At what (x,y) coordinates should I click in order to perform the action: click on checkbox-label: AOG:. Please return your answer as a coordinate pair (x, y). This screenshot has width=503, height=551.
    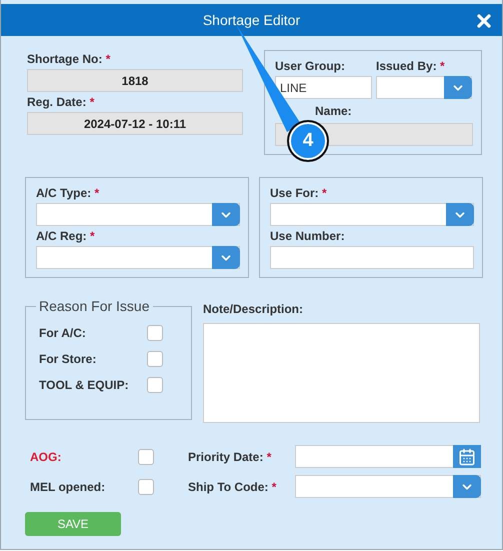
    Looking at the image, I should click on (46, 457).